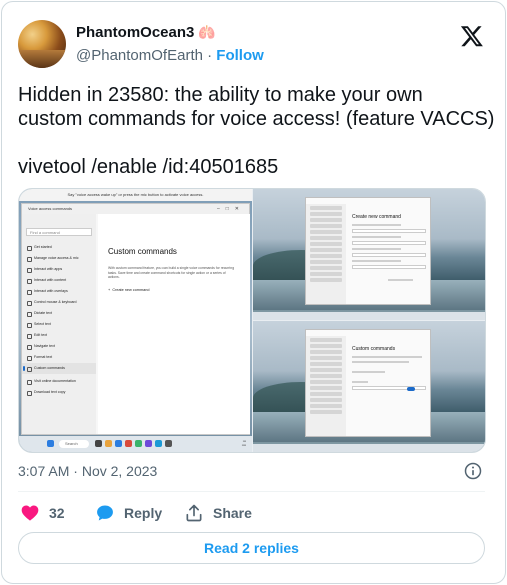 Image resolution: width=507 pixels, height=585 pixels. Describe the element at coordinates (143, 513) in the screenshot. I see `reply-label: Reply` at that location.